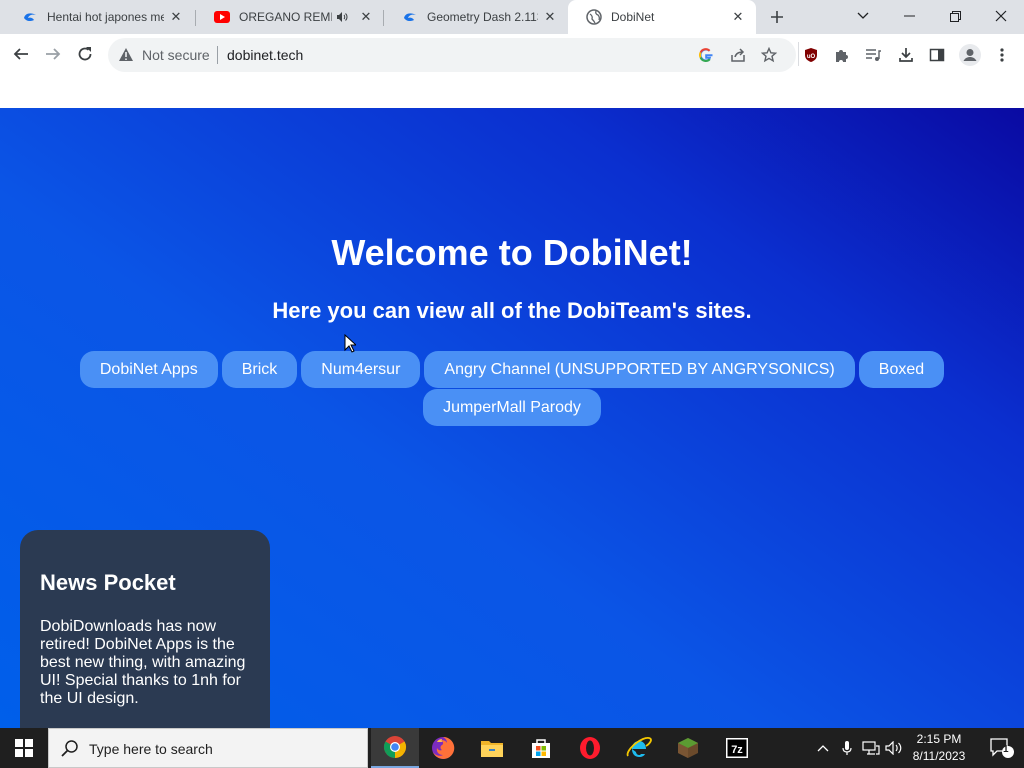 This screenshot has width=1024, height=768. I want to click on 7zip-icon: 7z, so click(737, 748).